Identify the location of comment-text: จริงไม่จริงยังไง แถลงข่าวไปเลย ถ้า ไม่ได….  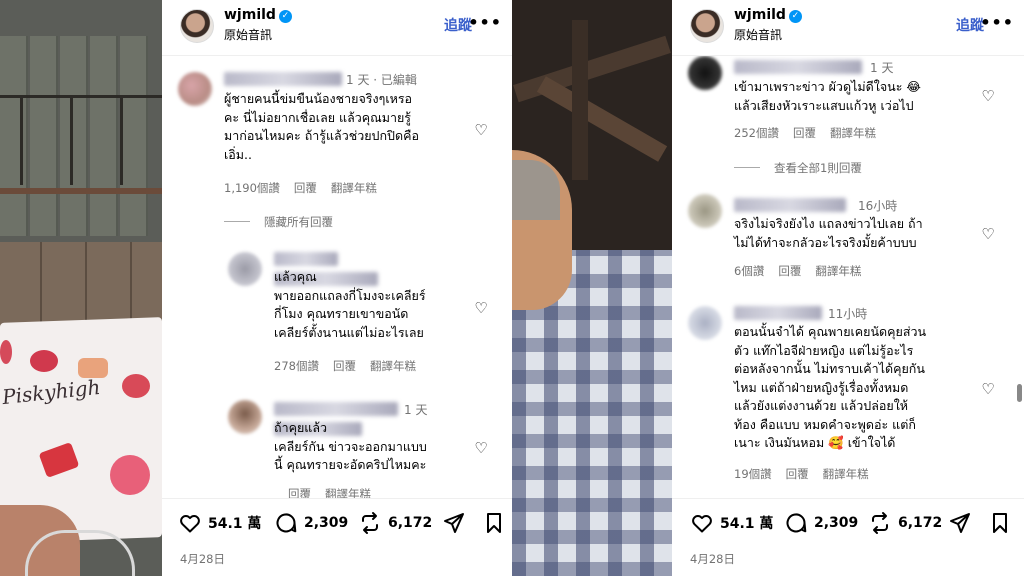
(828, 233).